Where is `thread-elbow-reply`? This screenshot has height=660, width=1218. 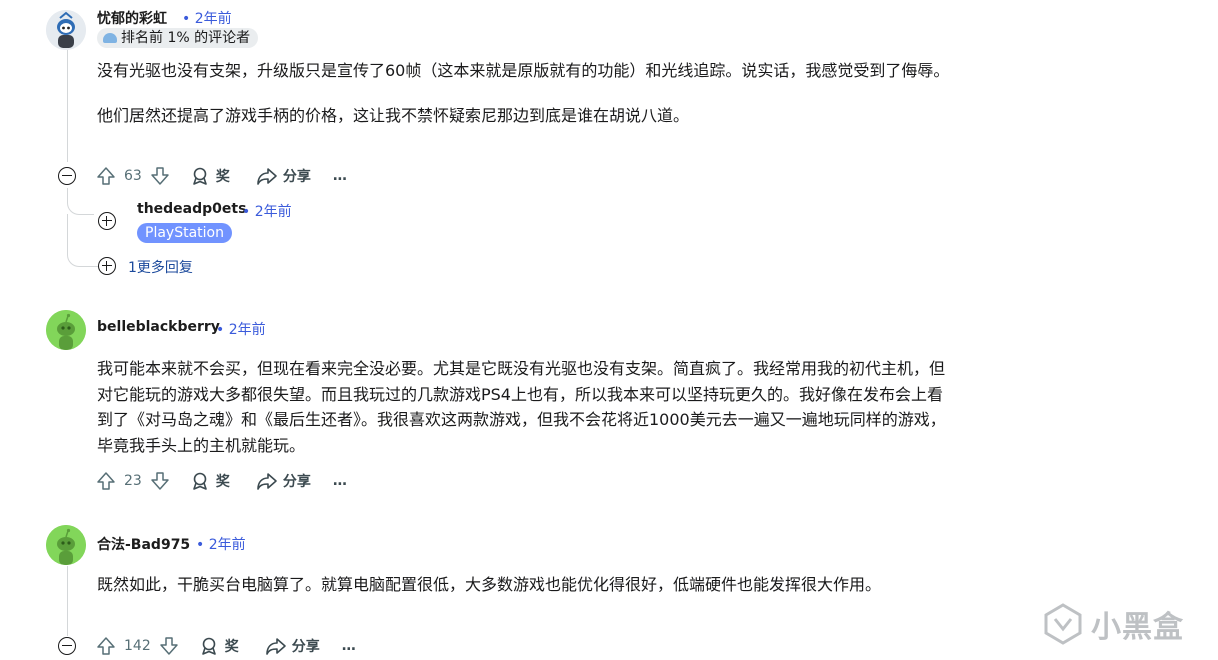 thread-elbow-reply is located at coordinates (80, 201).